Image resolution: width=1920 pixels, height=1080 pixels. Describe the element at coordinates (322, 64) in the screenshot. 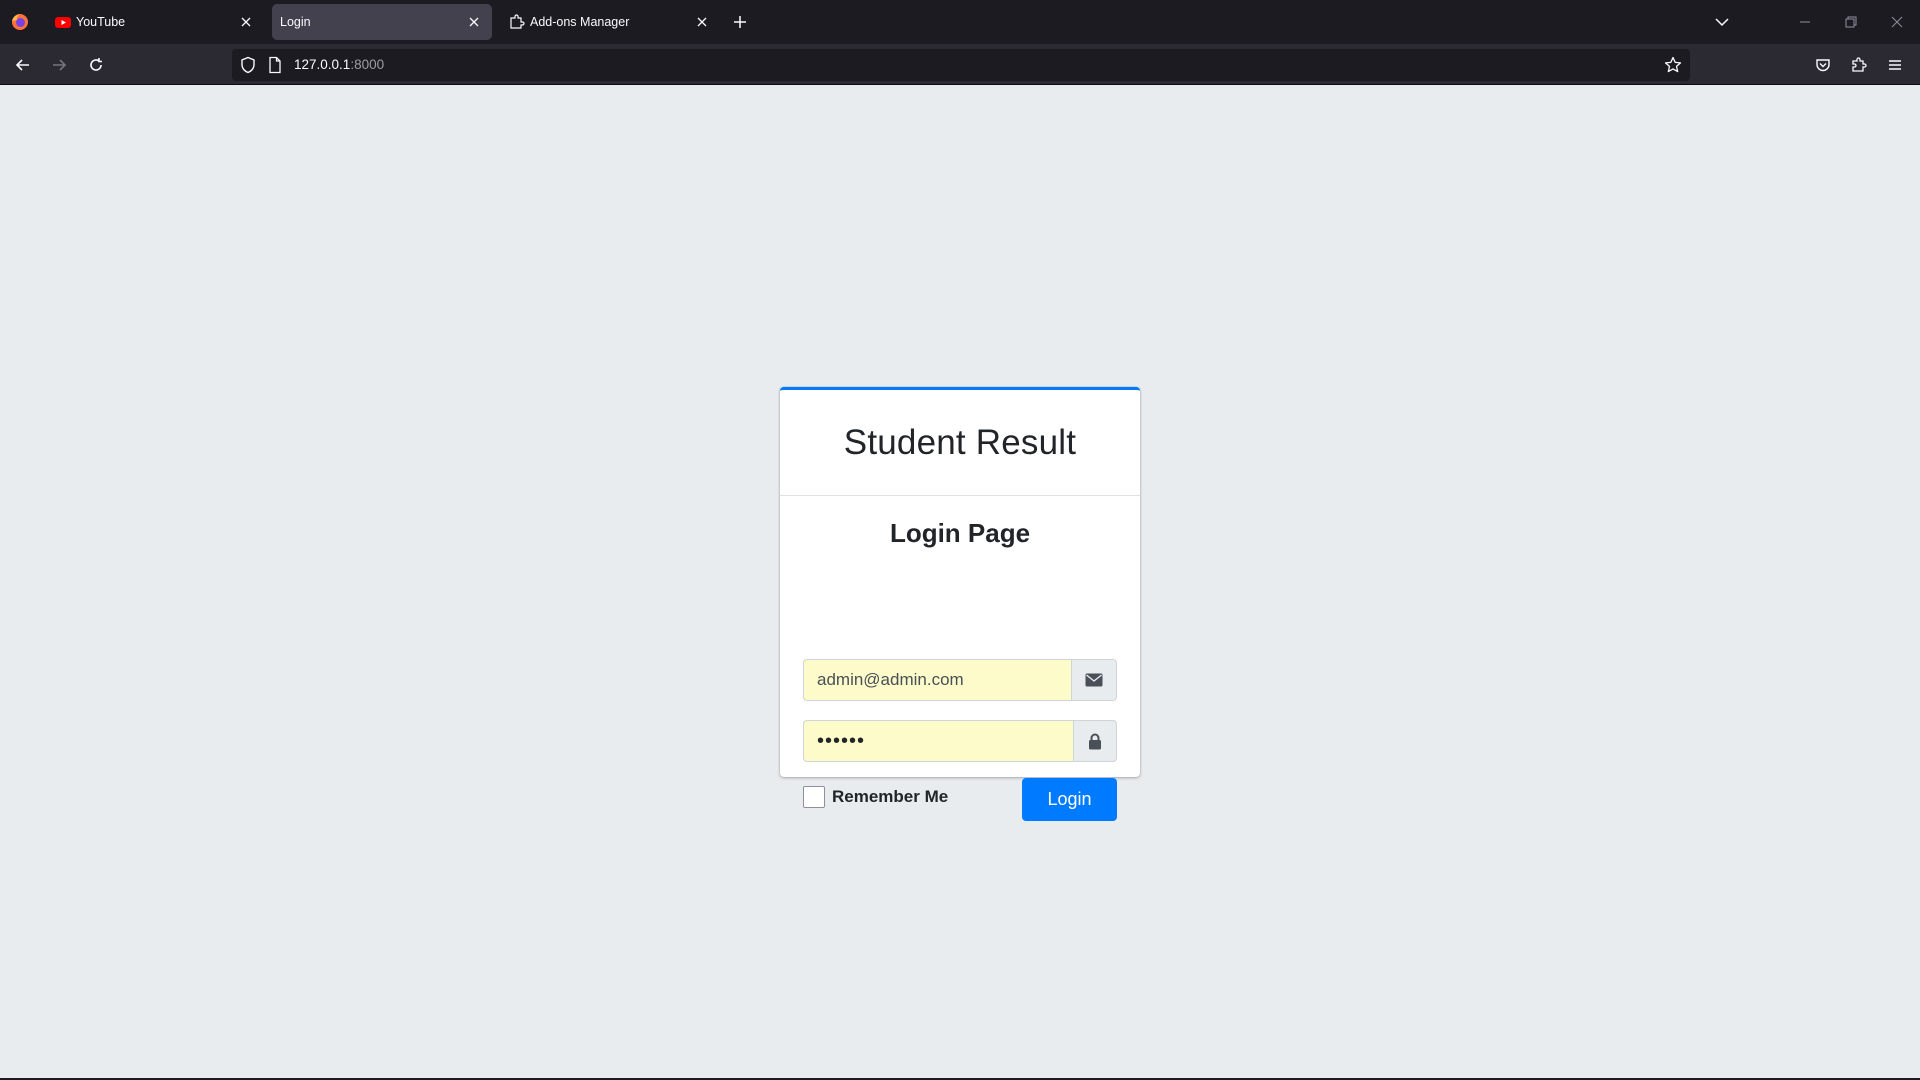

I see `url-host: 127.0.0.1` at that location.